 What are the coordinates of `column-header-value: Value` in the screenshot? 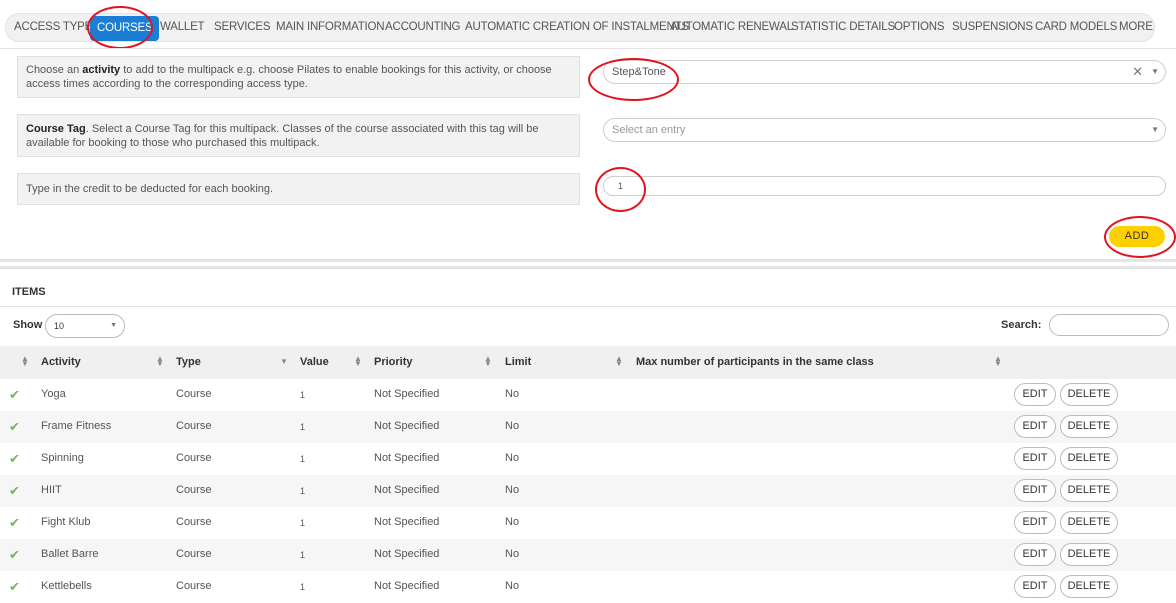 It's located at (314, 362).